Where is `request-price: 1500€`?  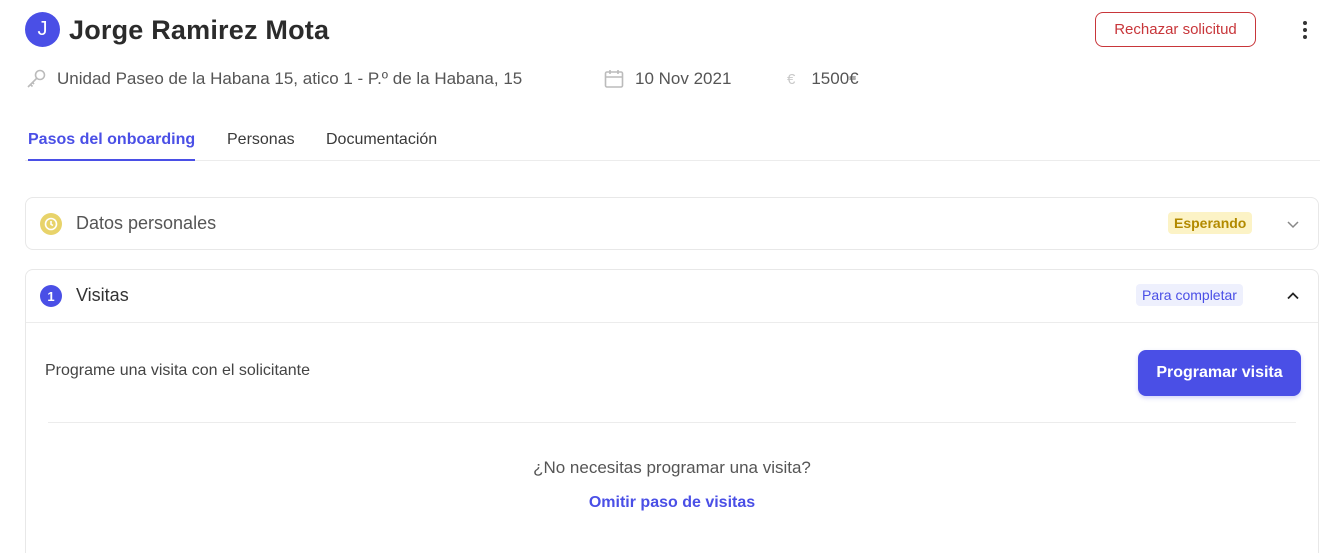
request-price: 1500€ is located at coordinates (835, 78).